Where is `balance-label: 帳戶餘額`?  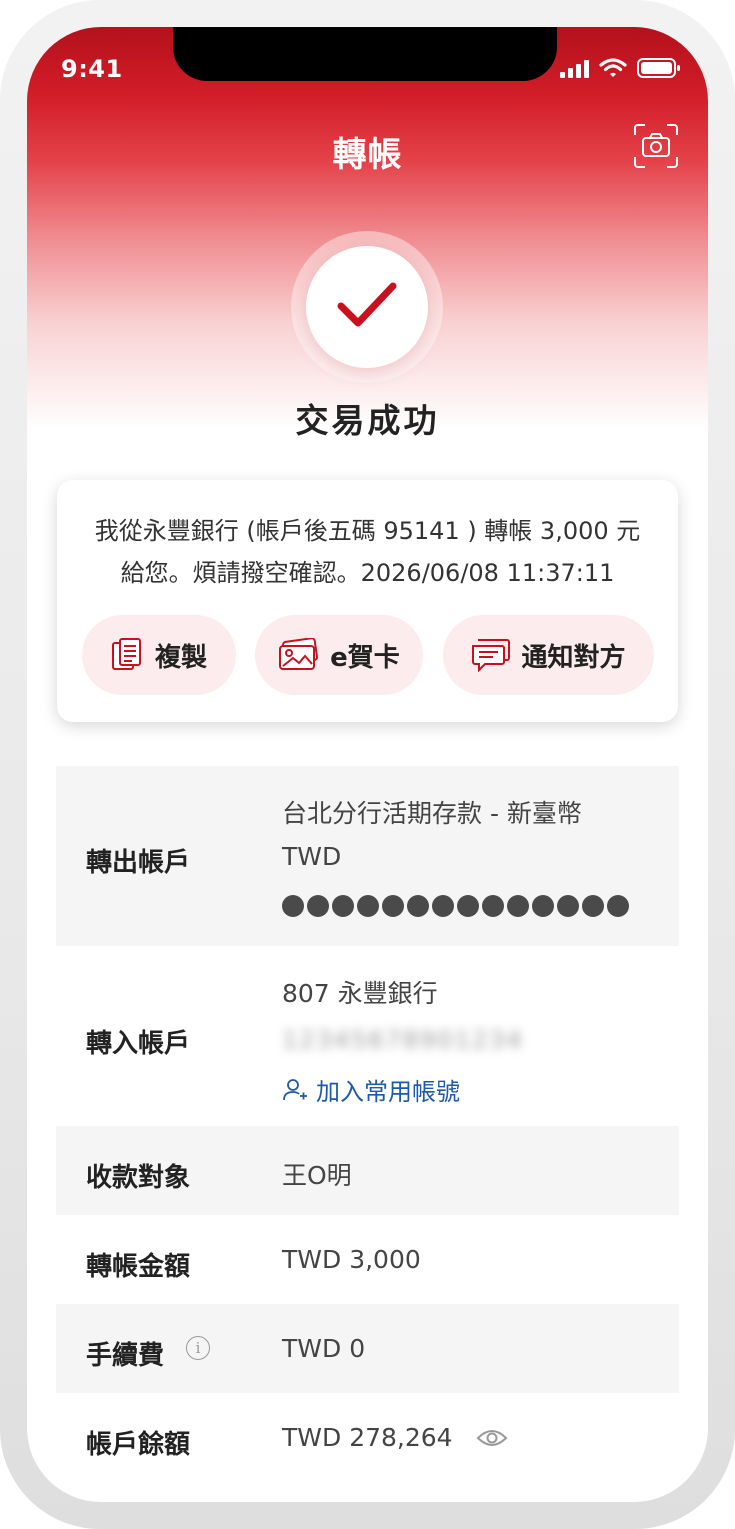
balance-label: 帳戶餘額 is located at coordinates (138, 1445).